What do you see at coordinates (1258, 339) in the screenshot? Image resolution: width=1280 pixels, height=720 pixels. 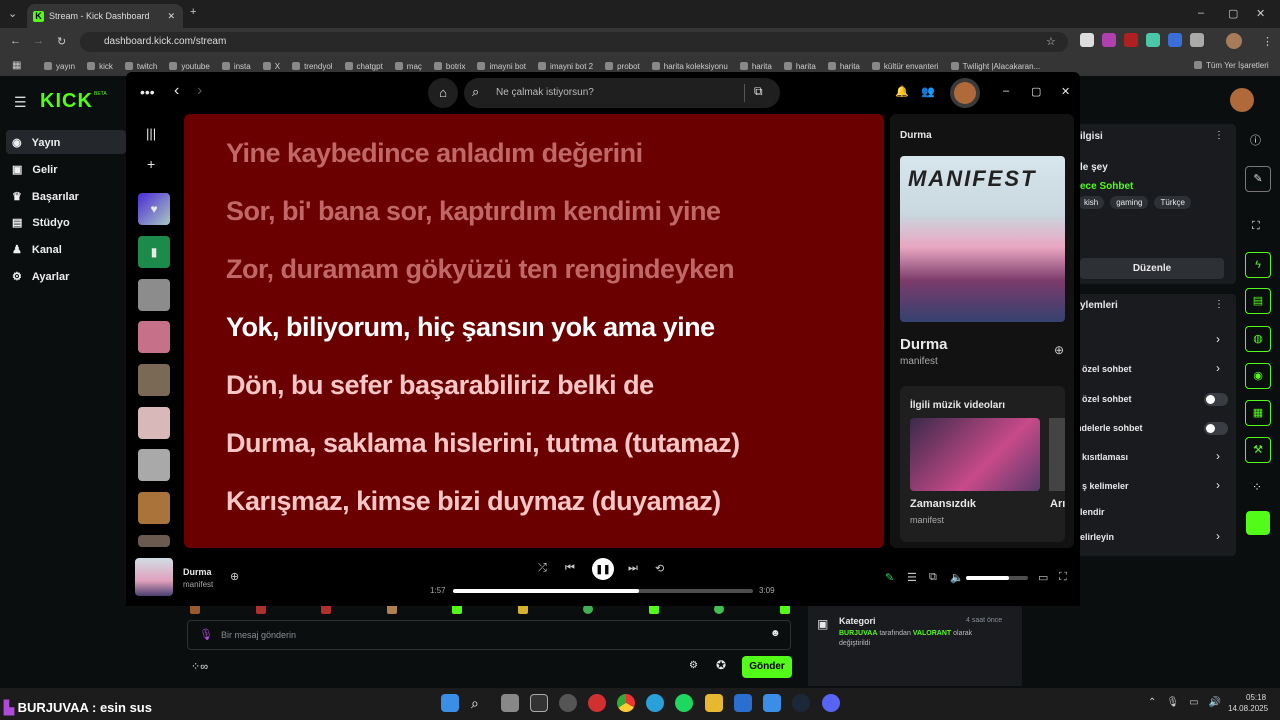 I see `chat-bubble-icon: ◍` at bounding box center [1258, 339].